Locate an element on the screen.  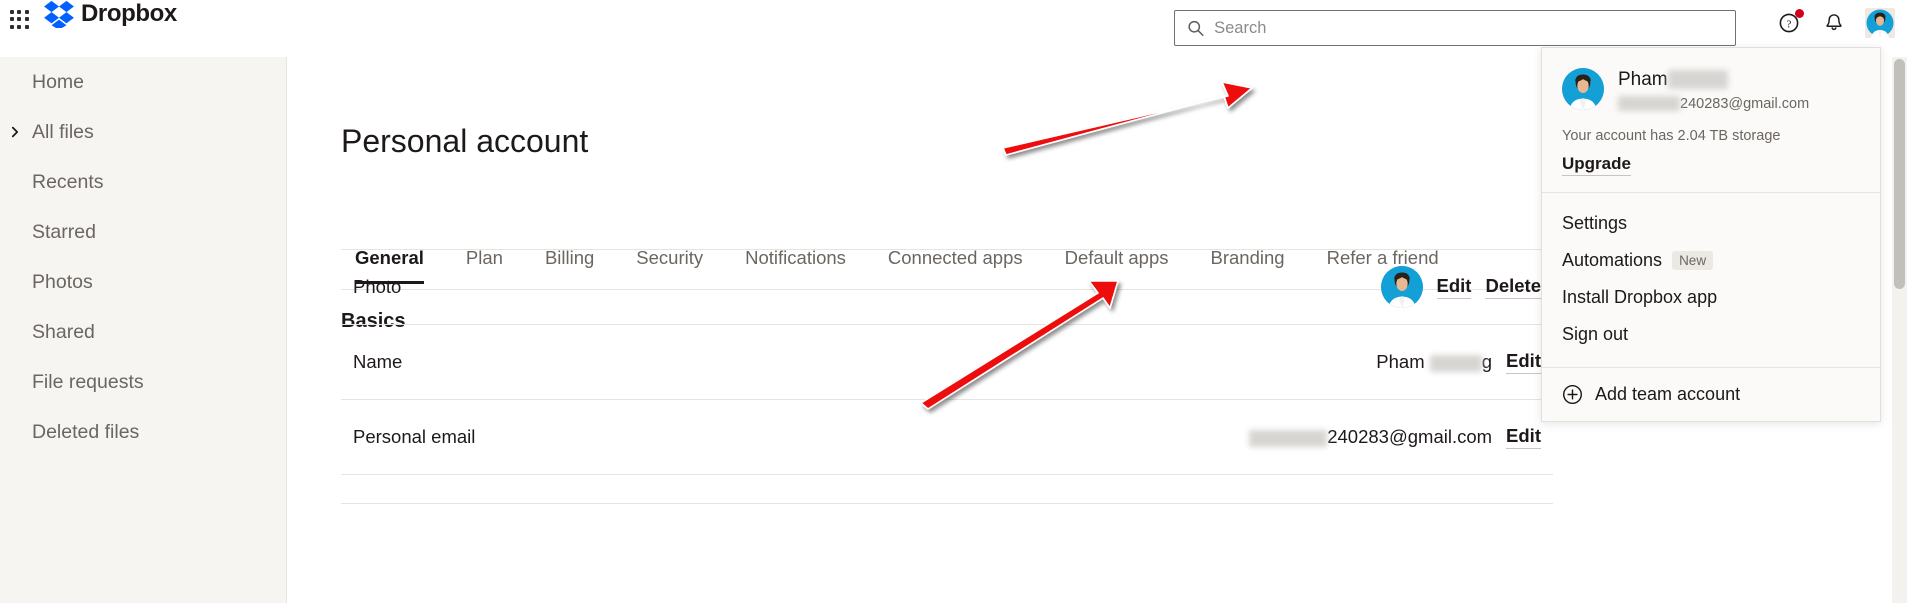
account-name: Pham is located at coordinates (1713, 80).